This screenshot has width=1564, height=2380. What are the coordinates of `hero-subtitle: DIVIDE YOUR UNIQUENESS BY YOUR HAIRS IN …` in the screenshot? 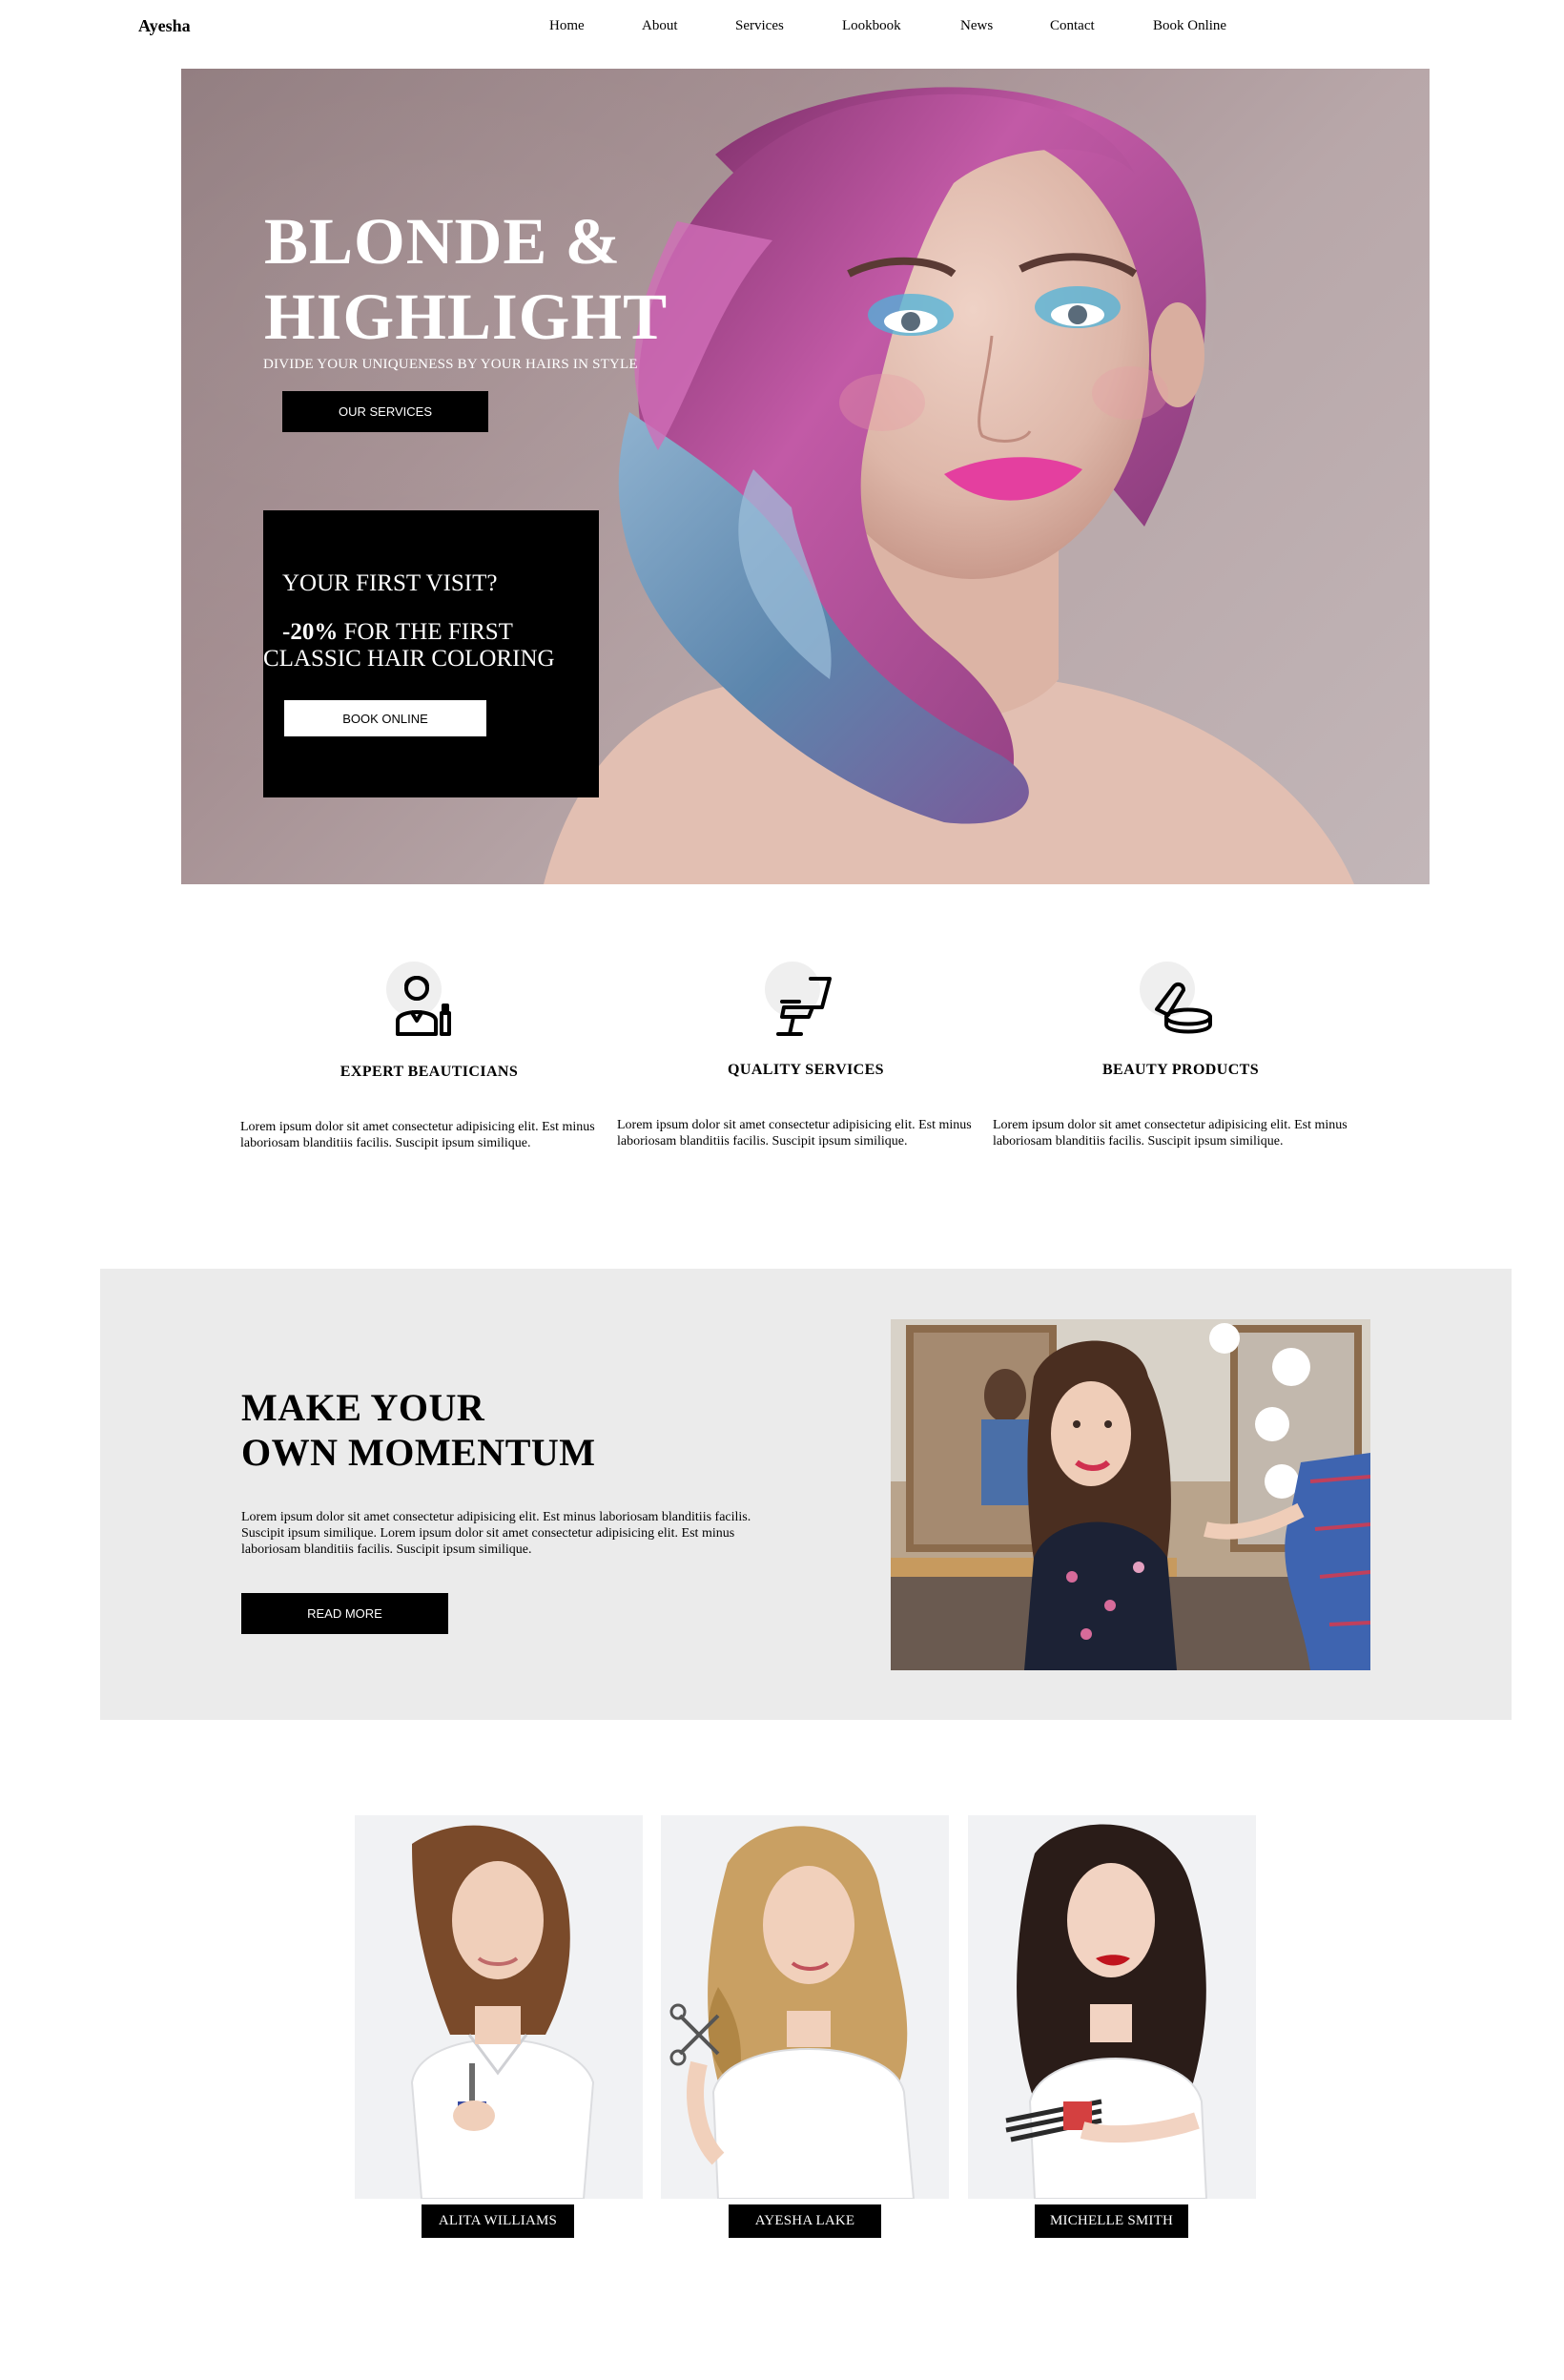 It's located at (450, 364).